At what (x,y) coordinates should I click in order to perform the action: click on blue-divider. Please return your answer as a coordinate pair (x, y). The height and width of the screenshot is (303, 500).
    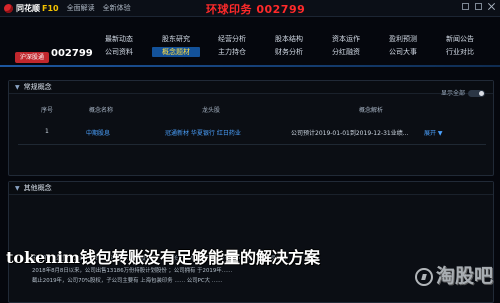
    Looking at the image, I should click on (250, 66).